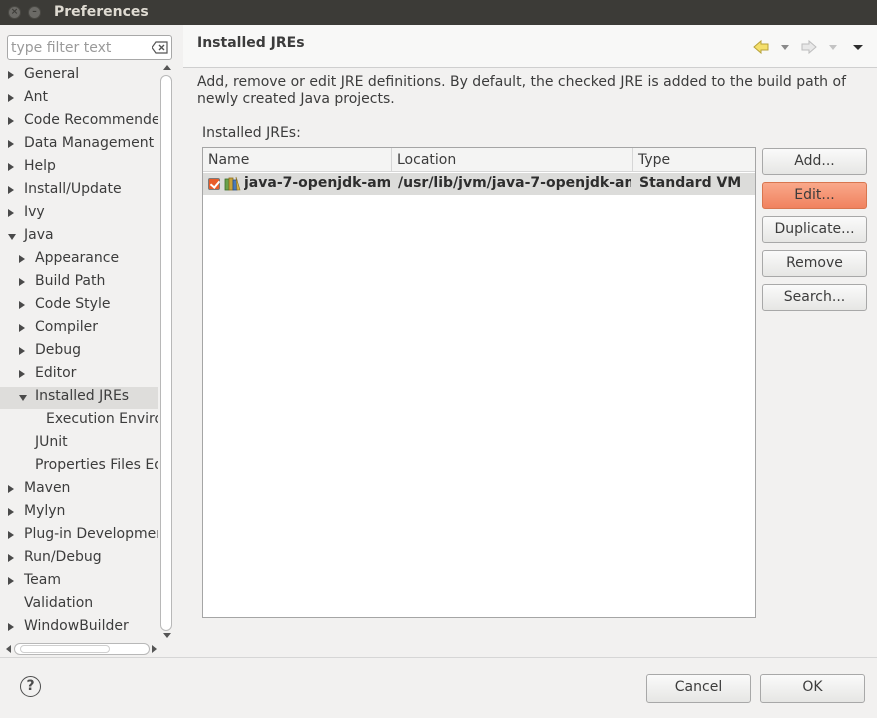 Image resolution: width=877 pixels, height=718 pixels. Describe the element at coordinates (79, 398) in the screenshot. I see `tree-item: Installed JREs` at that location.